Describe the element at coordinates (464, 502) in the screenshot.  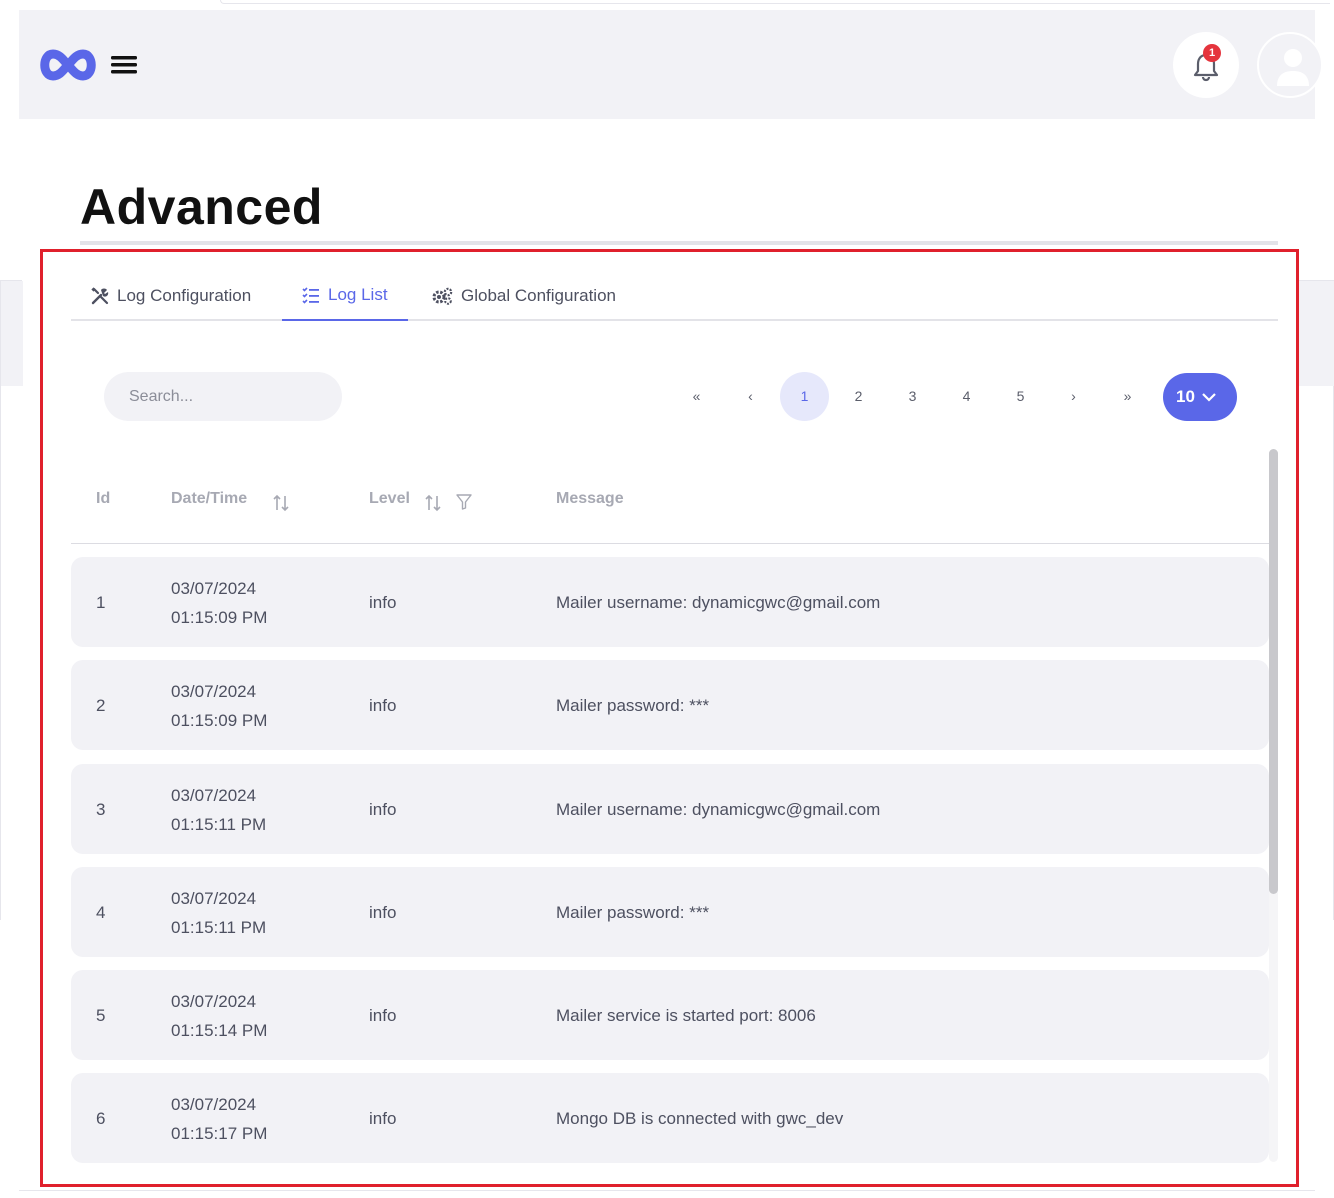
I see `filter-icon` at that location.